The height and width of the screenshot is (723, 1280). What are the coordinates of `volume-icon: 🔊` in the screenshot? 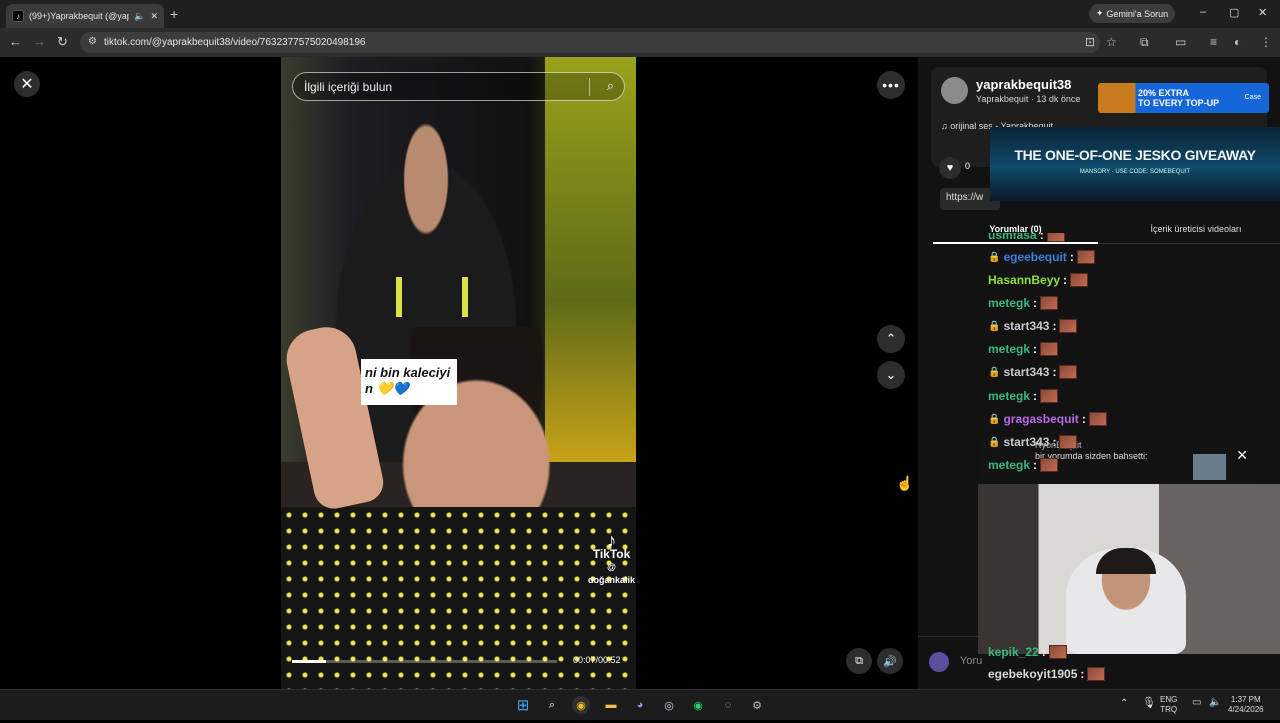 It's located at (890, 661).